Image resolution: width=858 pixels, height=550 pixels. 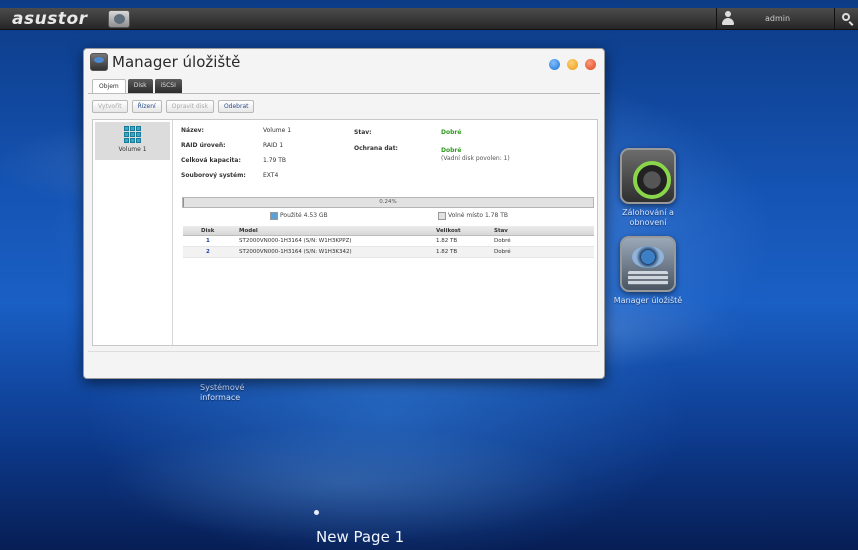 What do you see at coordinates (648, 212) in the screenshot?
I see `backup-label-1: Zálohování a` at bounding box center [648, 212].